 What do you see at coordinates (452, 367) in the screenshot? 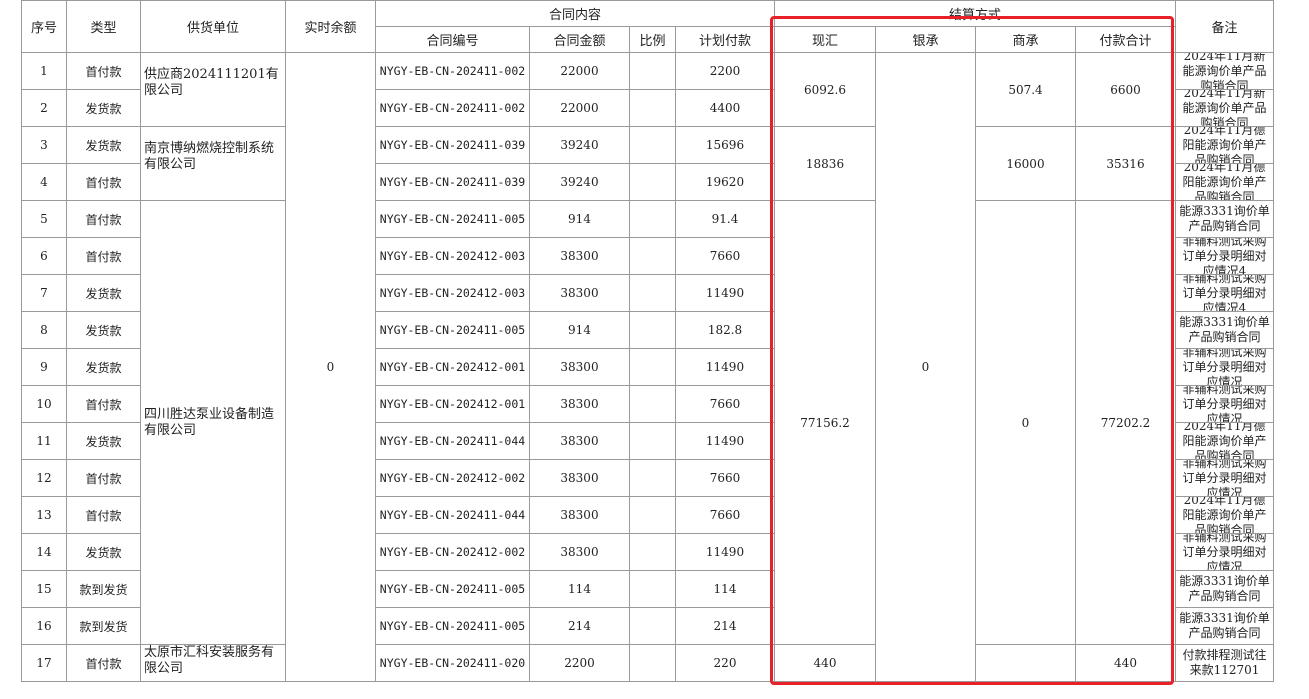
I see `cell-contract-no: NYGY-EB-CN-202412-001` at bounding box center [452, 367].